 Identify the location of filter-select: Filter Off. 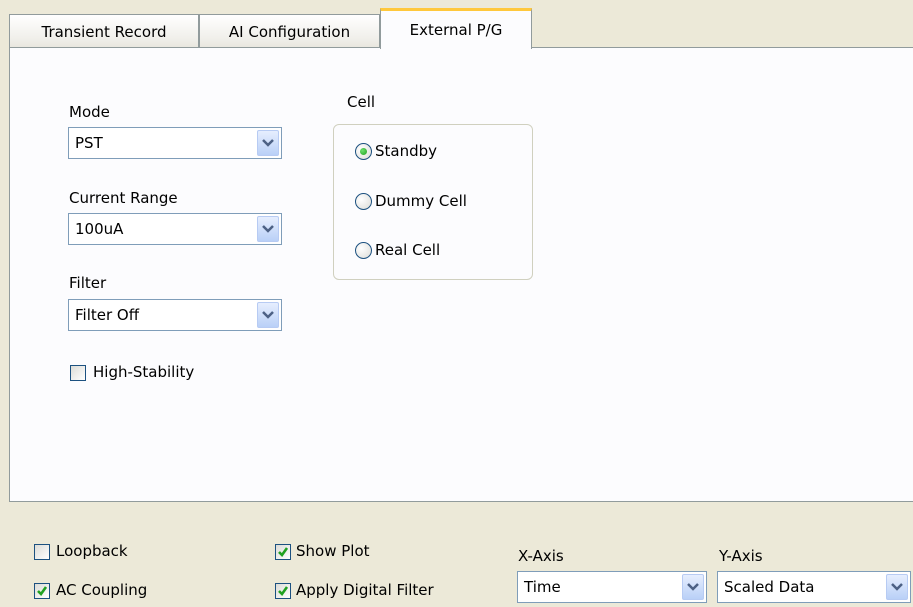
(175, 315).